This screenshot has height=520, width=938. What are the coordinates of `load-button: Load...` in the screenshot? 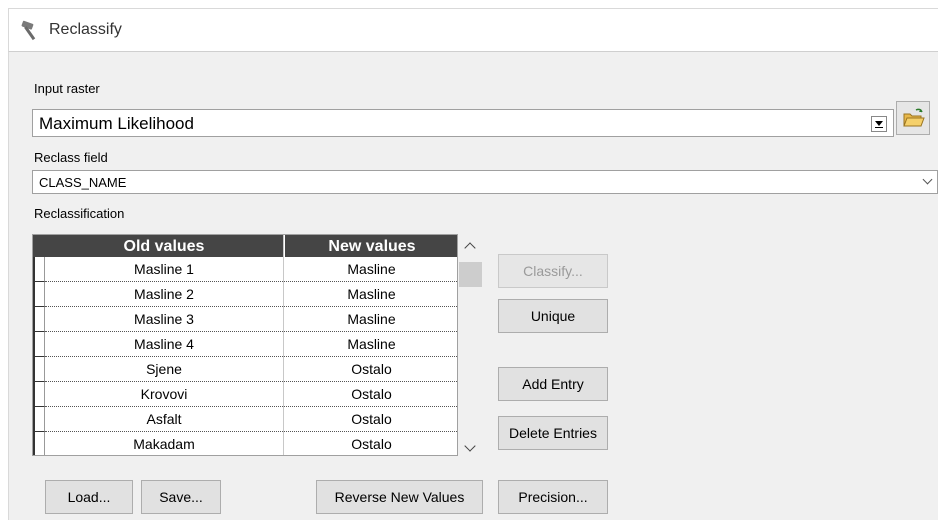 It's located at (89, 497).